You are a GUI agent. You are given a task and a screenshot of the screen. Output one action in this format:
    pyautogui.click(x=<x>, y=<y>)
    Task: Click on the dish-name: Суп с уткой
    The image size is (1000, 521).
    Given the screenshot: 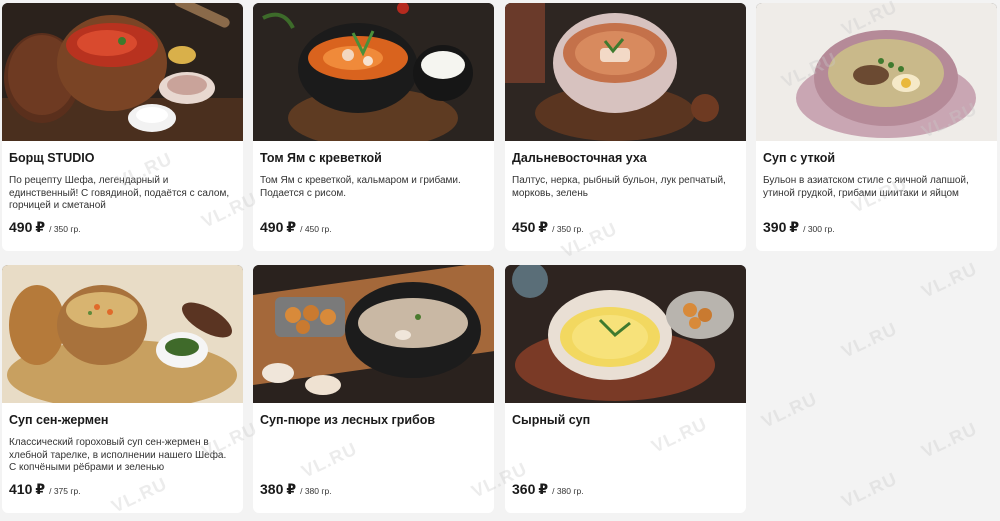 What is the action you would take?
    pyautogui.click(x=799, y=158)
    